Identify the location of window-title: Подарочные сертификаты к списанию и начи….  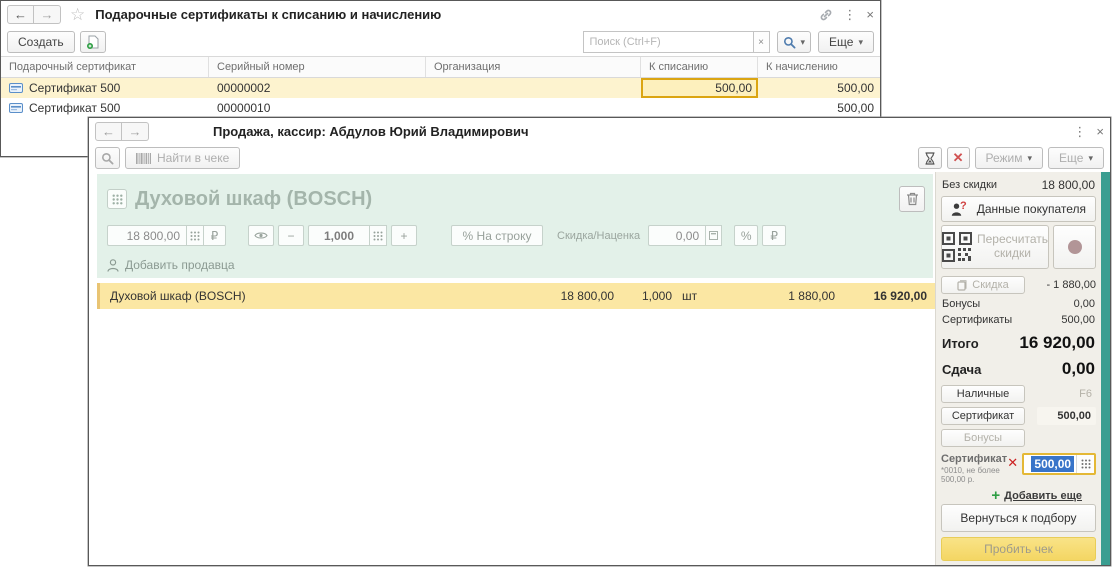
(268, 14).